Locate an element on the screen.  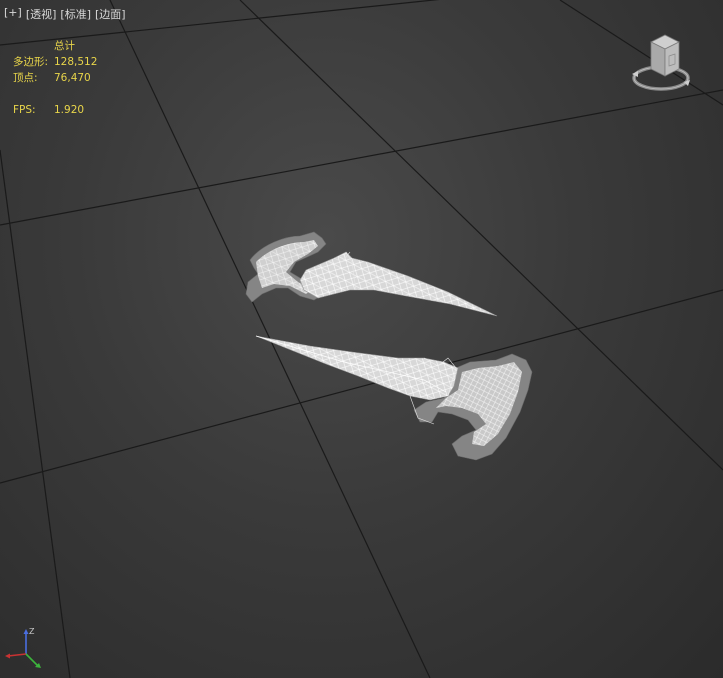
stats-fps-row: FPS: 1.920 is located at coordinates (55, 110).